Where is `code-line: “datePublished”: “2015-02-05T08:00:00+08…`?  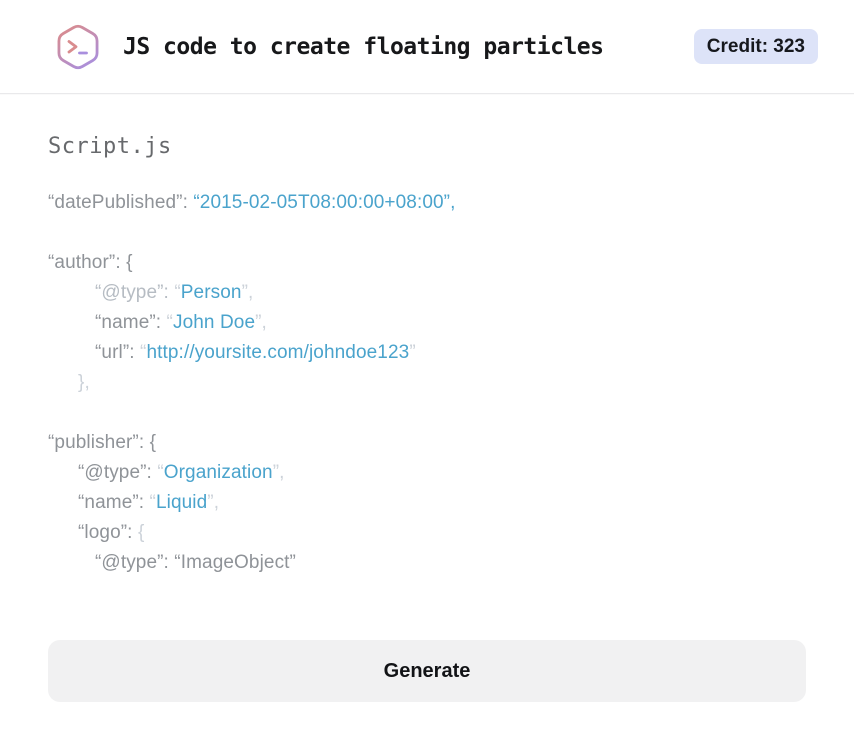 code-line: “datePublished”: “2015-02-05T08:00:00+08… is located at coordinates (427, 203).